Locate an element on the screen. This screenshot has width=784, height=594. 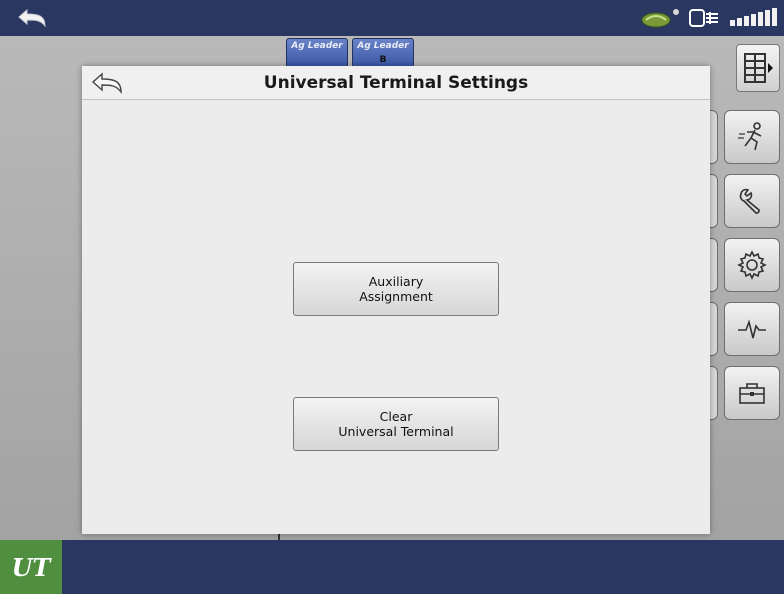
top-bar is located at coordinates (392, 18).